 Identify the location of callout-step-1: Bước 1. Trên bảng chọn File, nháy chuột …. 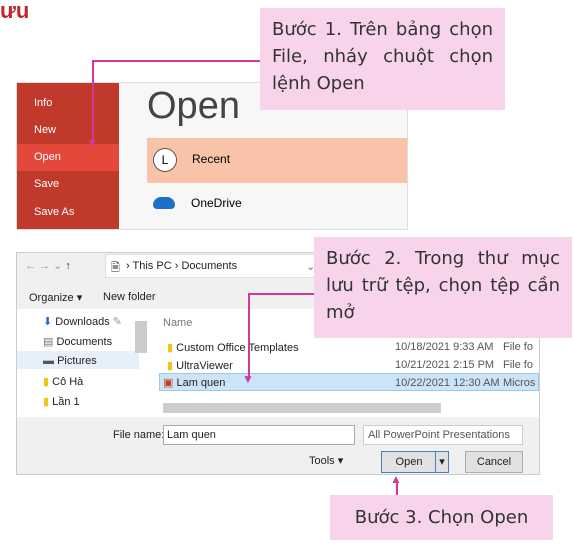
(382, 59).